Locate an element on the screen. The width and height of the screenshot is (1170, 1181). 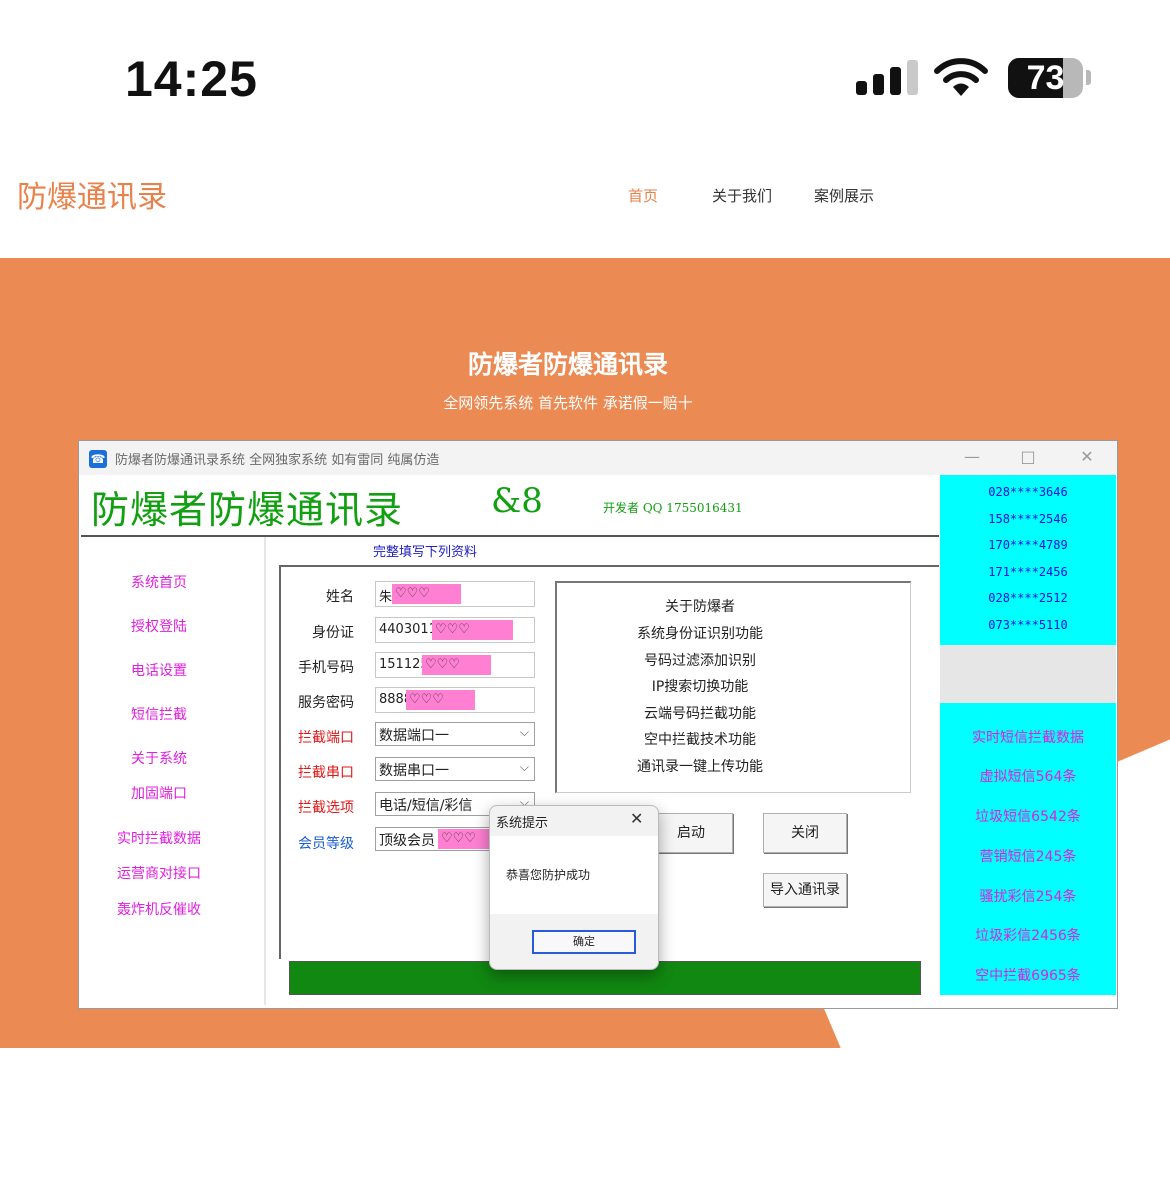
start-button: 启动 is located at coordinates (691, 833).